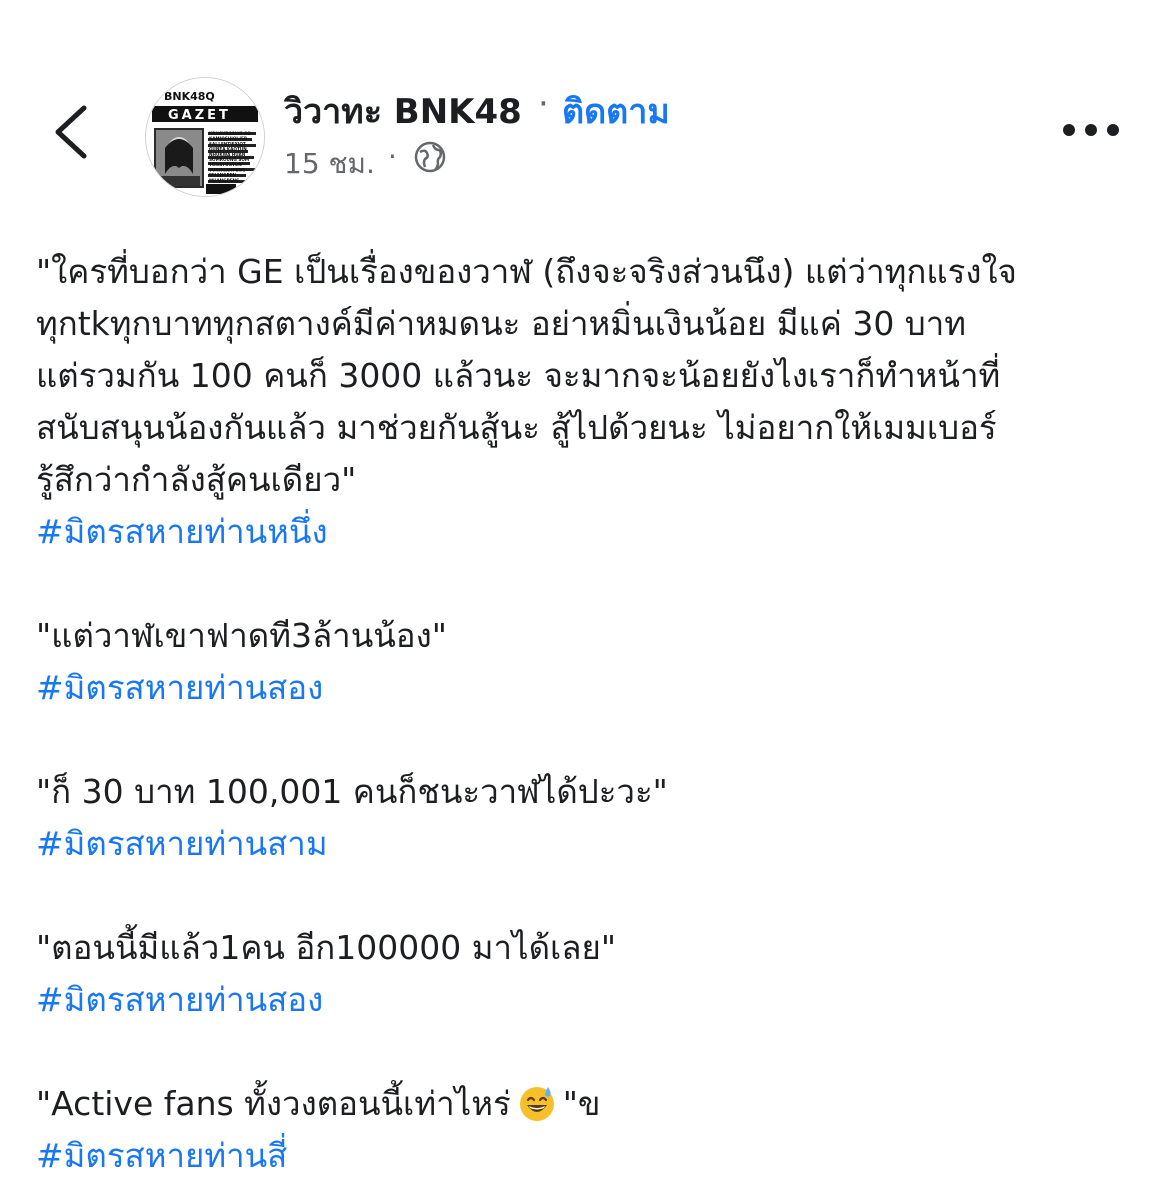 The height and width of the screenshot is (1200, 1160). What do you see at coordinates (586, 844) in the screenshot?
I see `hashtag-link: #มิตรสหายท่านสาม` at bounding box center [586, 844].